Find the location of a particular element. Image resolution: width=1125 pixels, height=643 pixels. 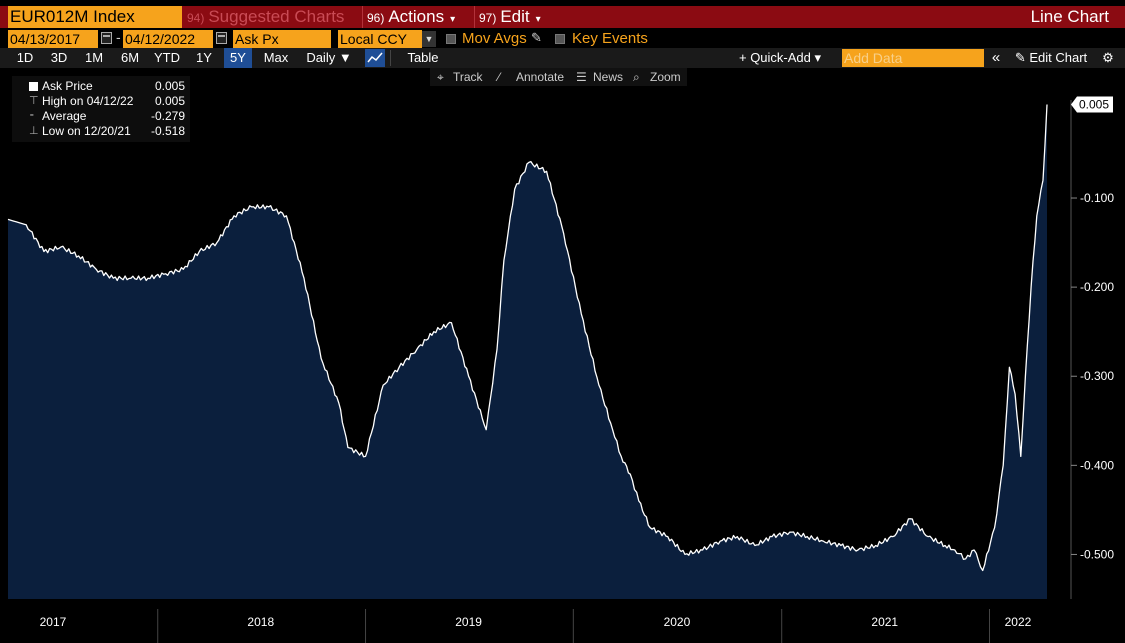

edit-label: Edit is located at coordinates (515, 16).